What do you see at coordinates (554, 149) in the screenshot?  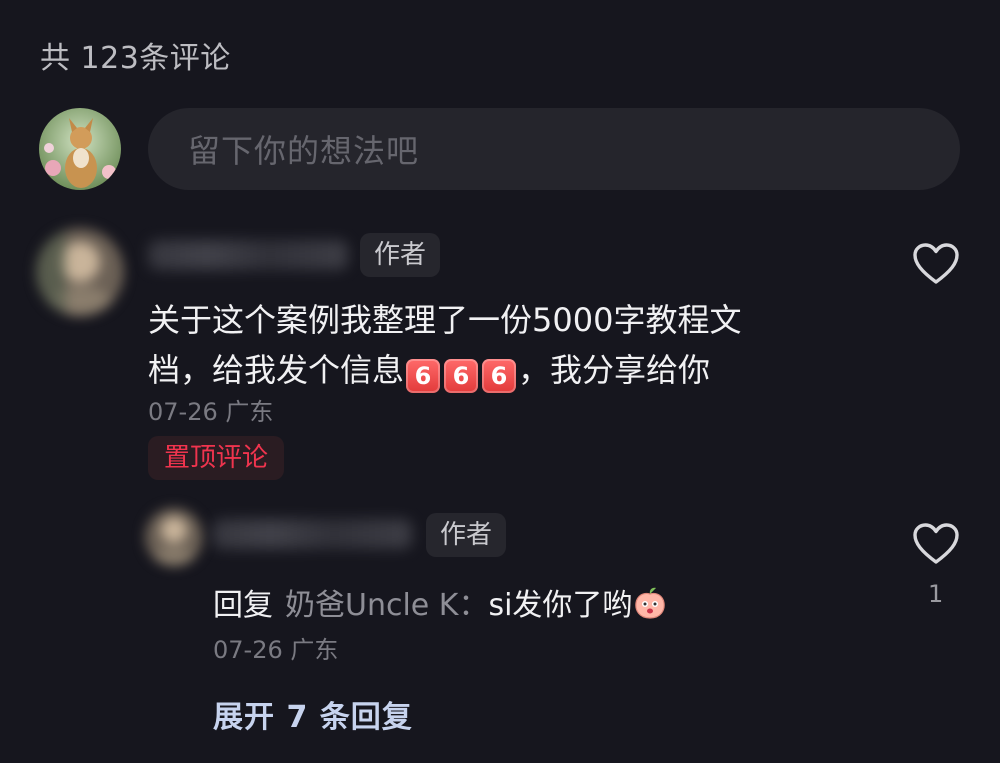 I see `comment-input: 留下你的想法吧` at bounding box center [554, 149].